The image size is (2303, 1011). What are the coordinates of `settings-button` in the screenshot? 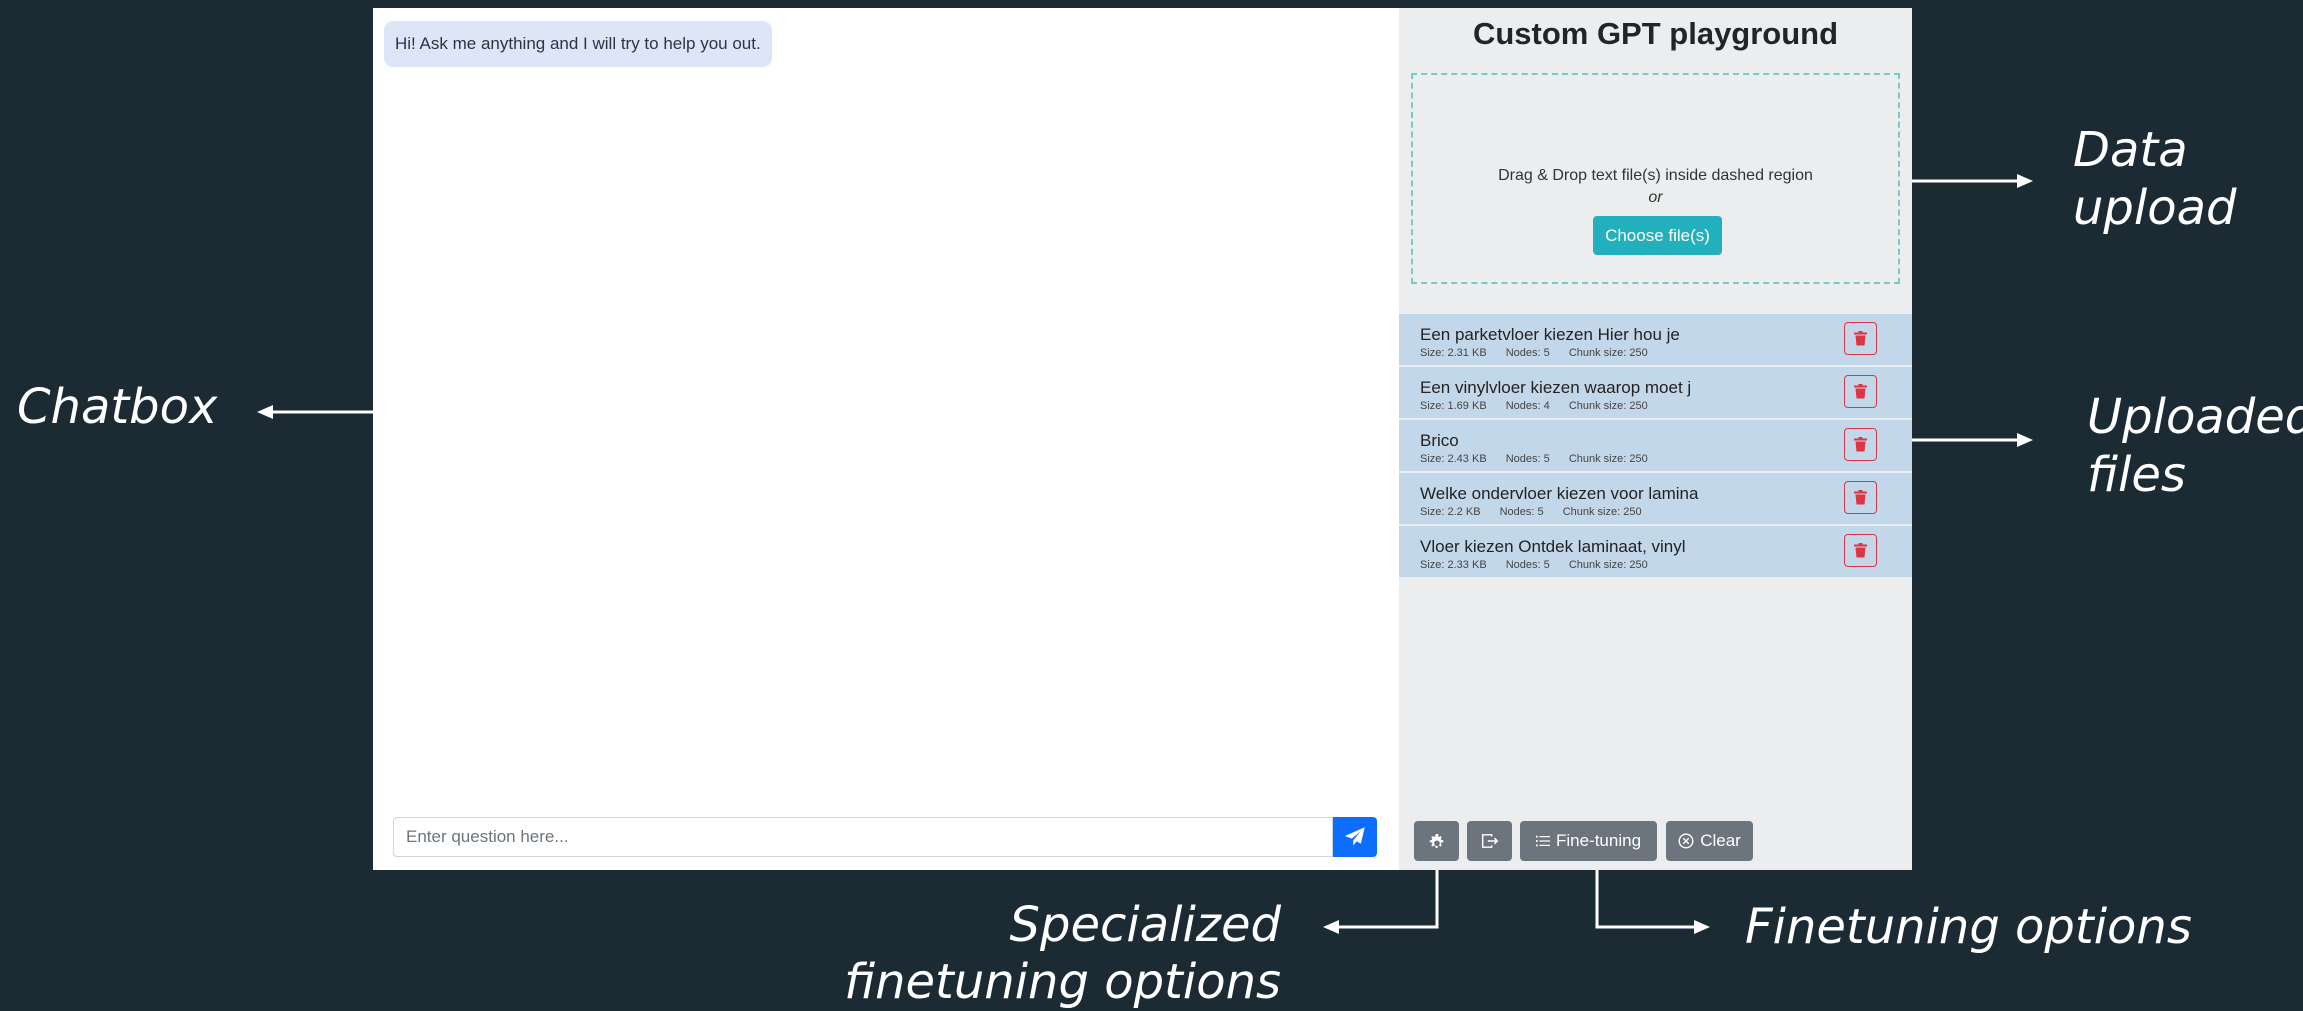 It's located at (1436, 841).